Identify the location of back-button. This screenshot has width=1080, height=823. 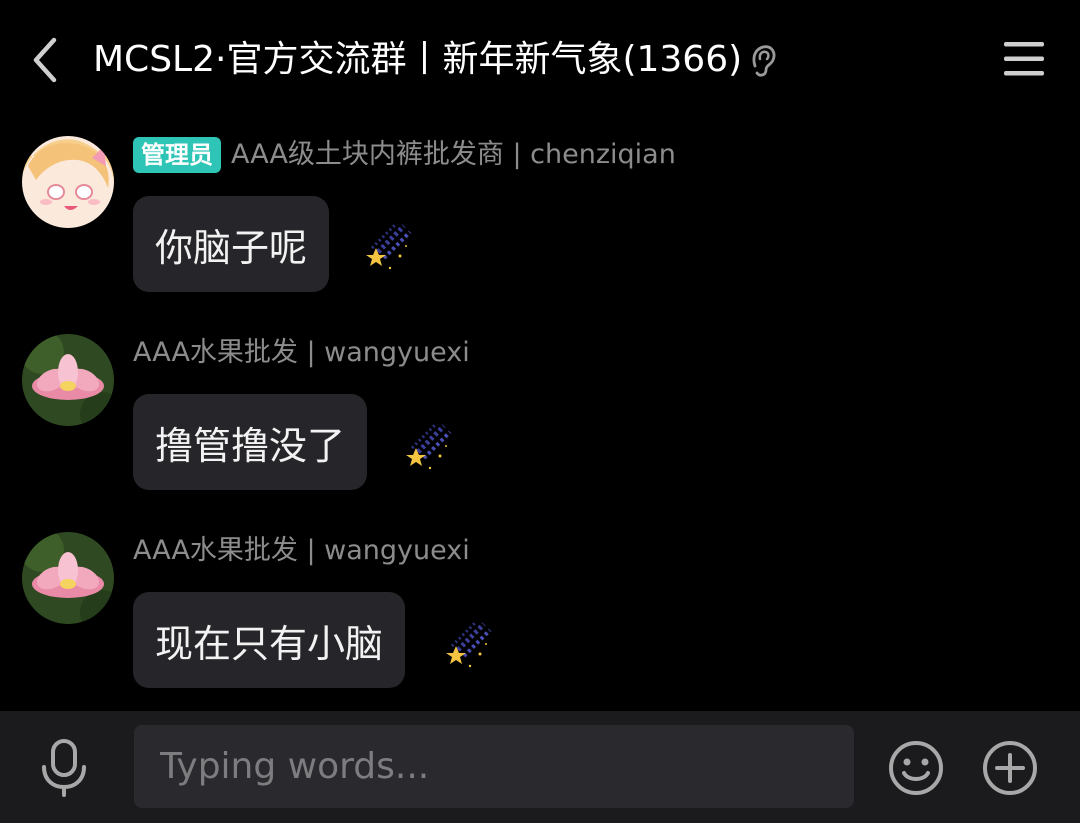
(45, 60).